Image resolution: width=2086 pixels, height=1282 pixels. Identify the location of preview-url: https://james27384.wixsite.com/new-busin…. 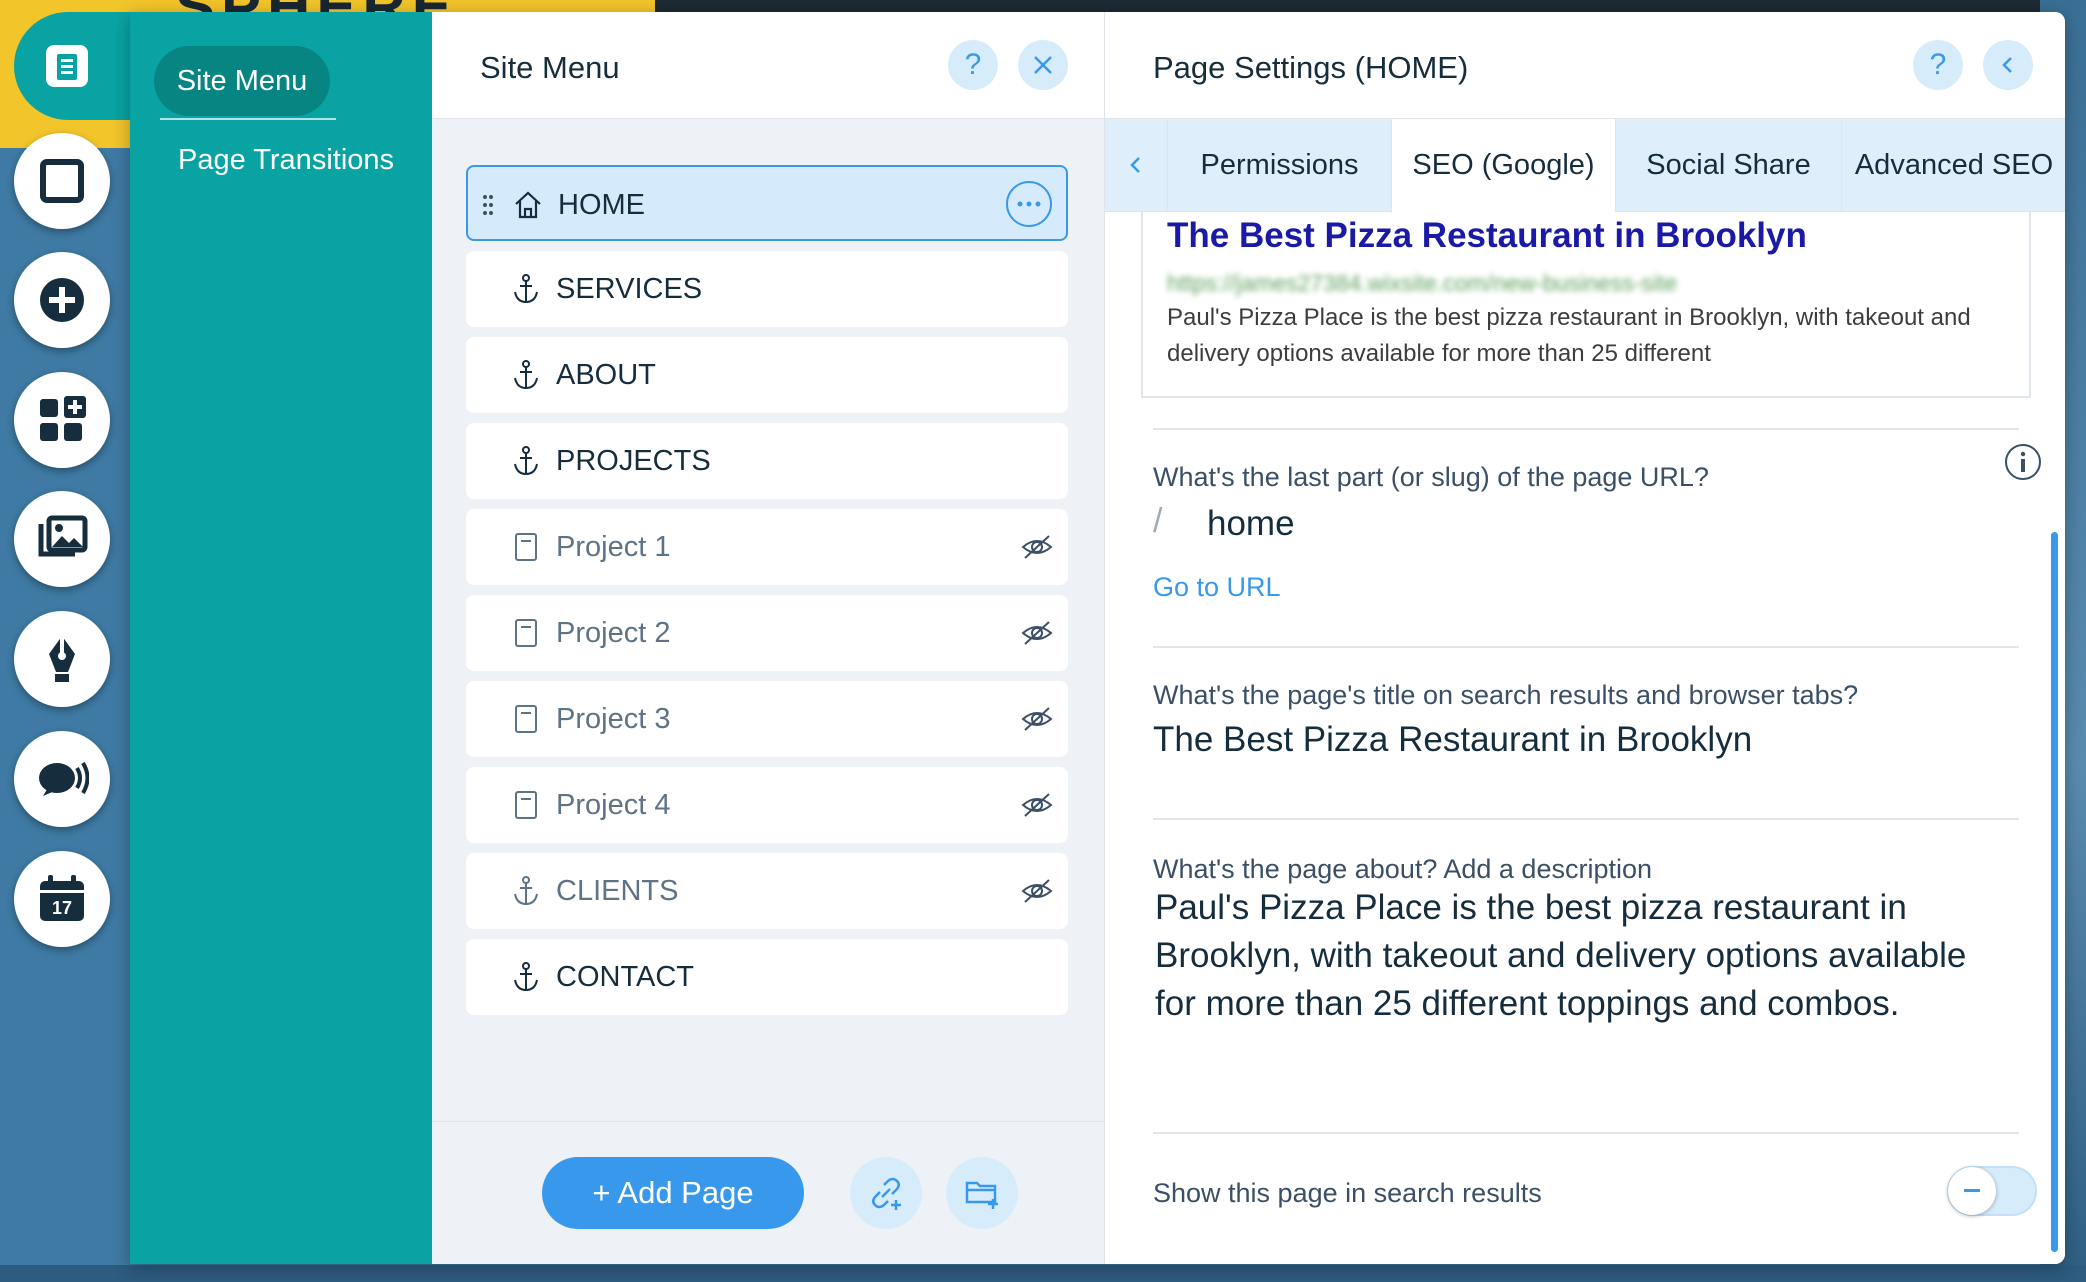
(1422, 283).